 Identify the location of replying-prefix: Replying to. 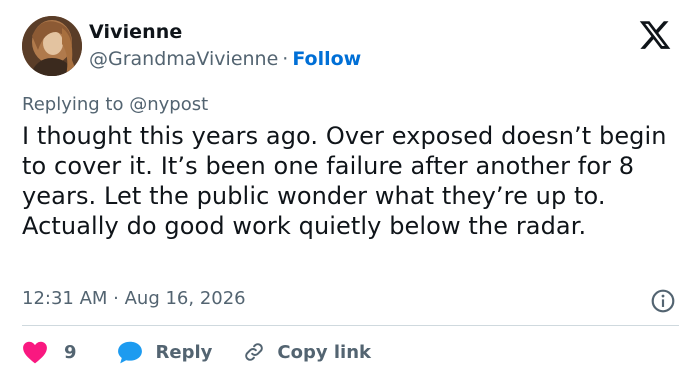
(73, 104).